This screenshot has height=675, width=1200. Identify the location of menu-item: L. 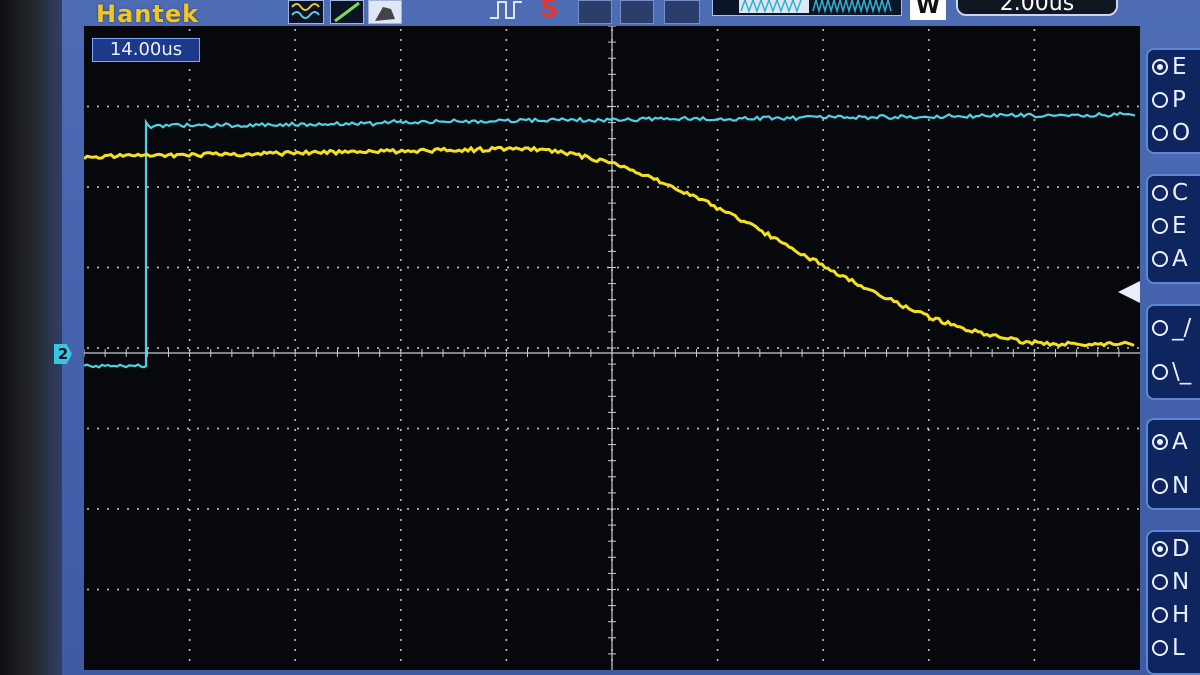
(1174, 647).